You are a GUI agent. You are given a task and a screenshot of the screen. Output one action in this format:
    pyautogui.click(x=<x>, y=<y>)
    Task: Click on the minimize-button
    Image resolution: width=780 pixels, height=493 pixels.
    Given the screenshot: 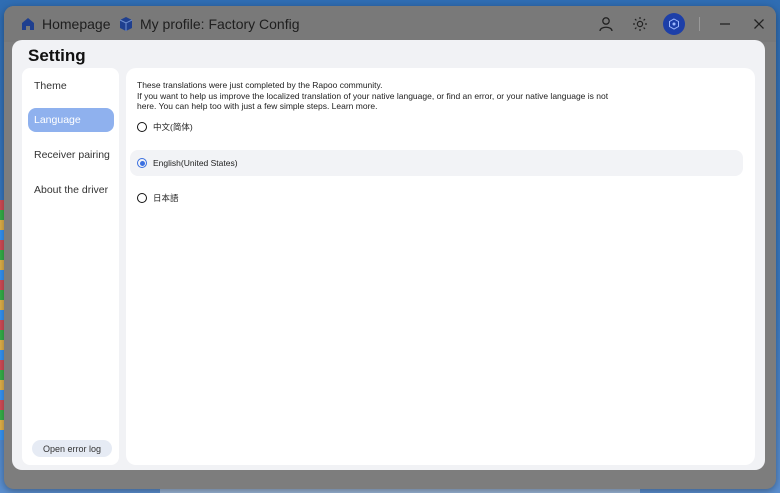 What is the action you would take?
    pyautogui.click(x=725, y=24)
    